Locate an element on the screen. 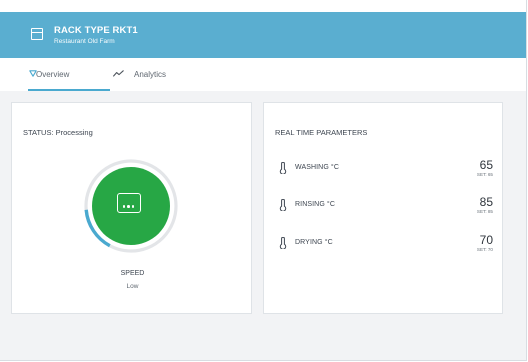 The width and height of the screenshot is (528, 362). param-setpoint: SET65 is located at coordinates (485, 174).